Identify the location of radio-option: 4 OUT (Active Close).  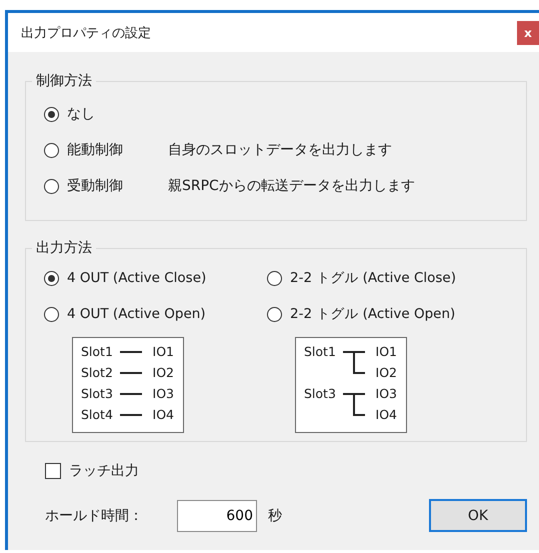
(155, 278).